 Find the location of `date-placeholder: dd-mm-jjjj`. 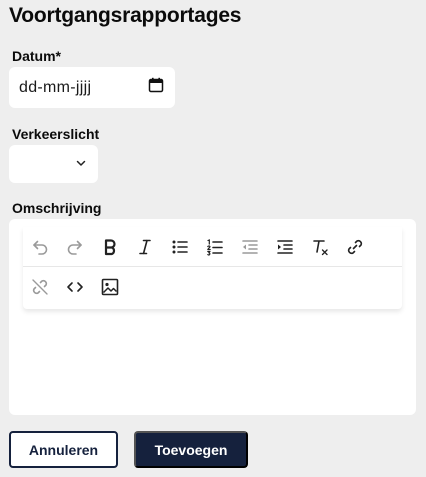

date-placeholder: dd-mm-jjjj is located at coordinates (55, 87).